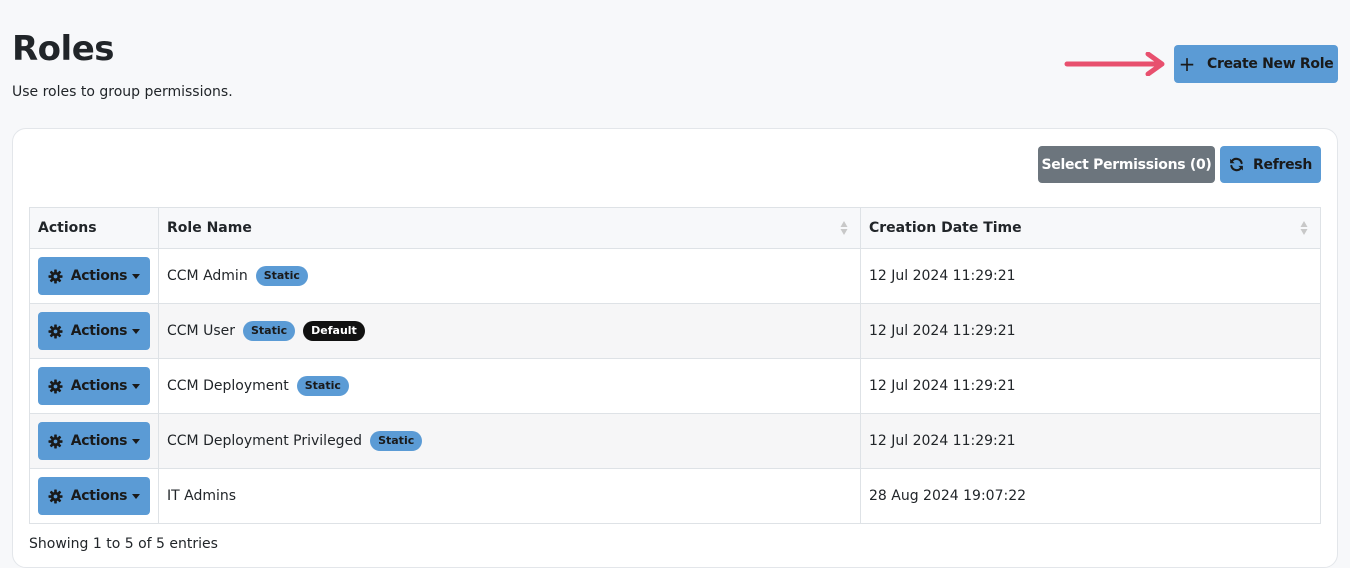 Image resolution: width=1350 pixels, height=568 pixels. Describe the element at coordinates (334, 331) in the screenshot. I see `default-badge: Default` at that location.